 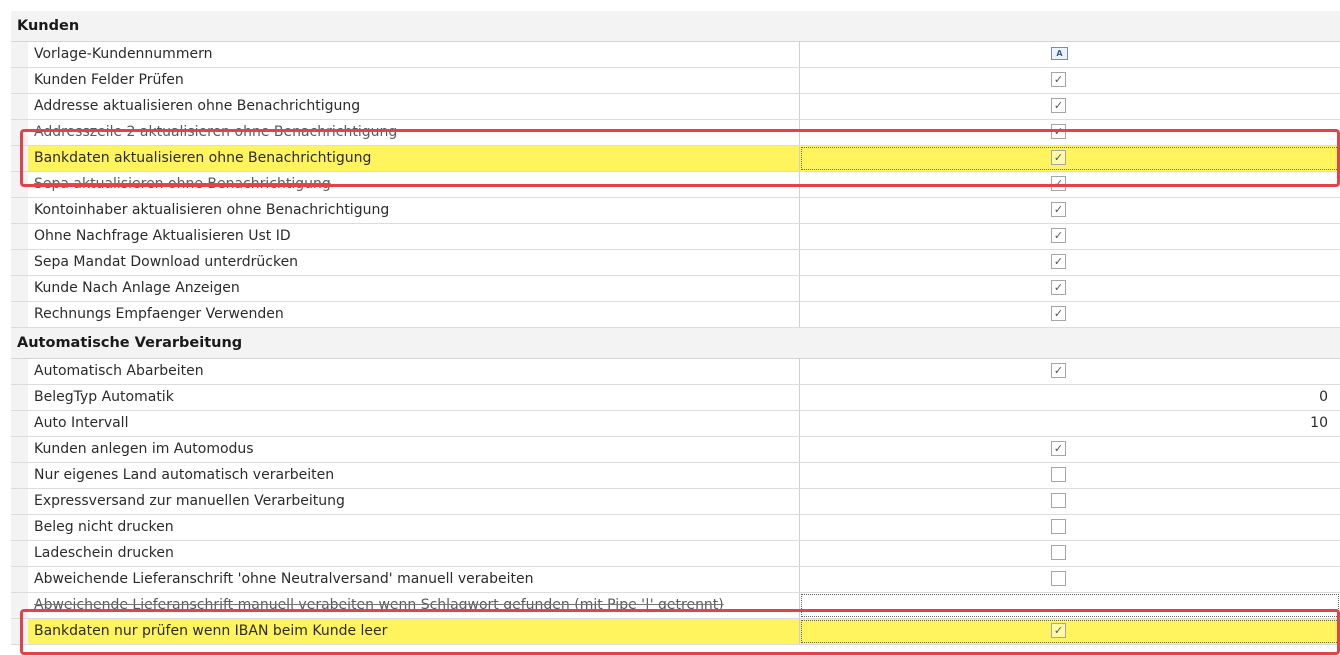 I want to click on property-row: Auto Intervall 10, so click(x=675, y=424).